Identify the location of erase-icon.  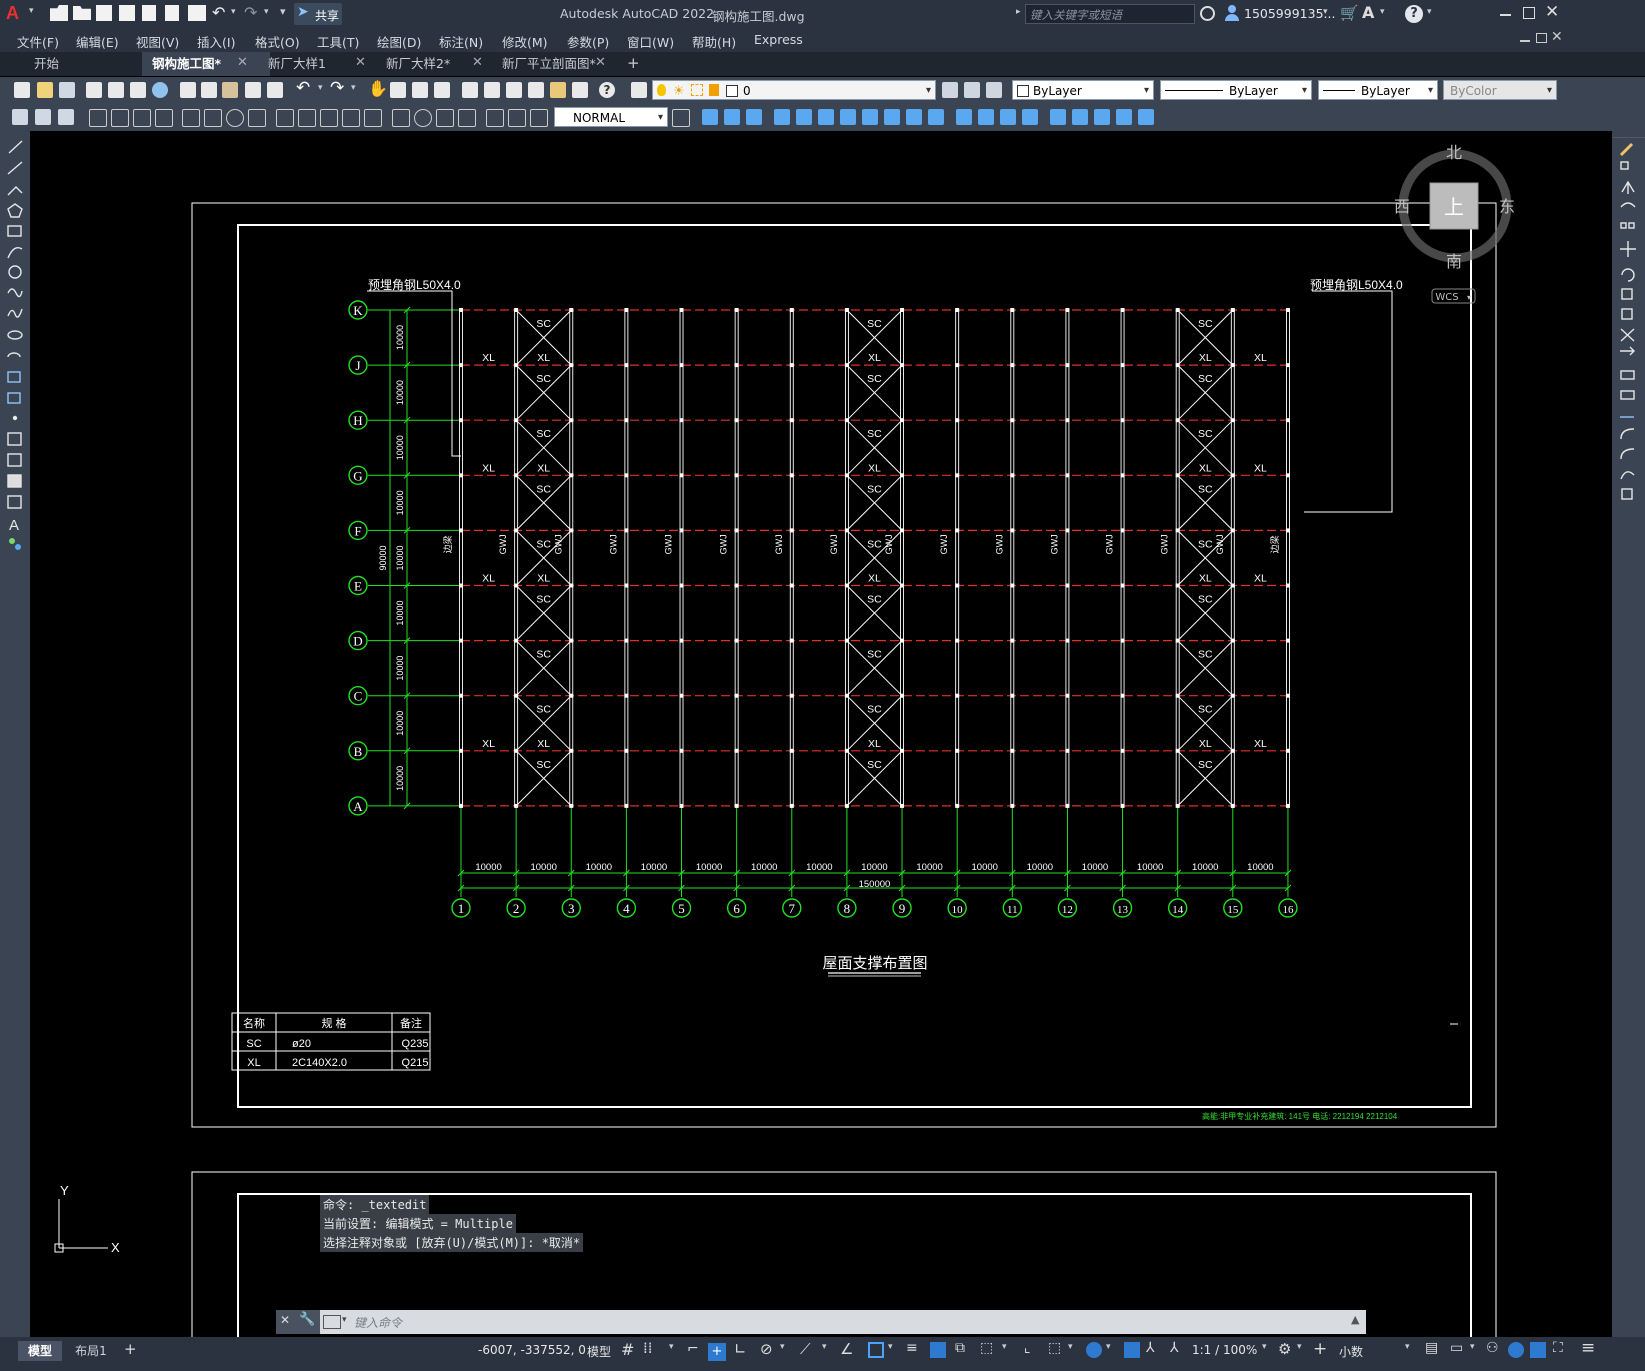
(1626, 149).